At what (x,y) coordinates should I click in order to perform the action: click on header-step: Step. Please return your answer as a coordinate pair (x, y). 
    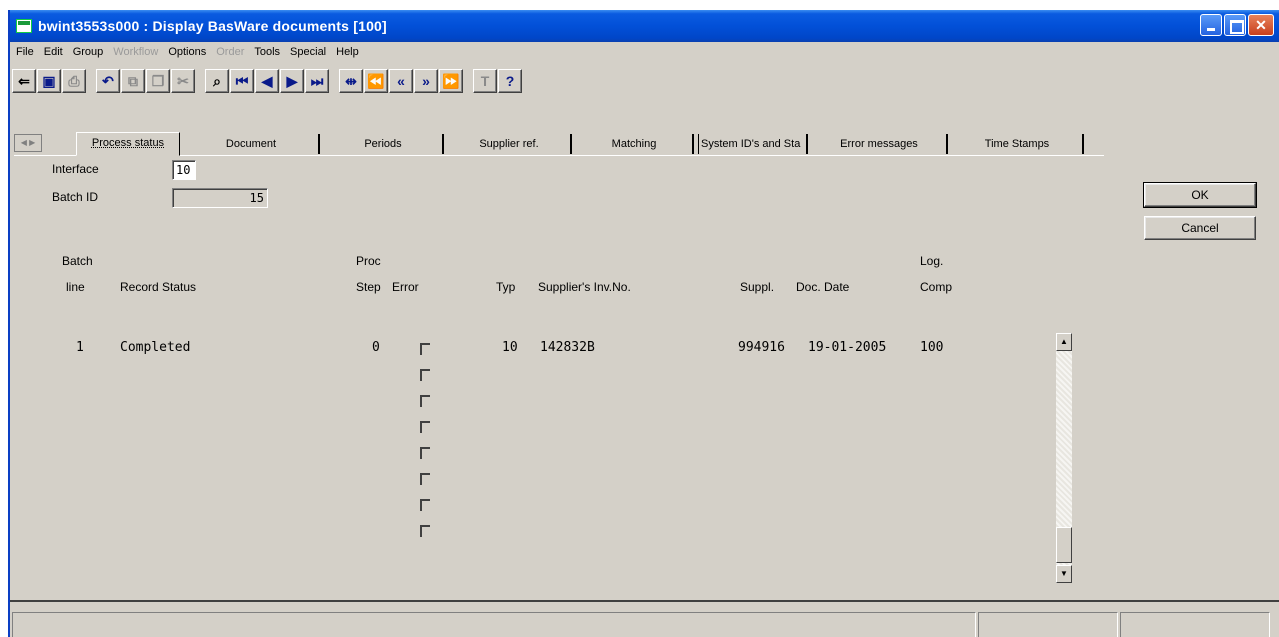
    Looking at the image, I should click on (368, 287).